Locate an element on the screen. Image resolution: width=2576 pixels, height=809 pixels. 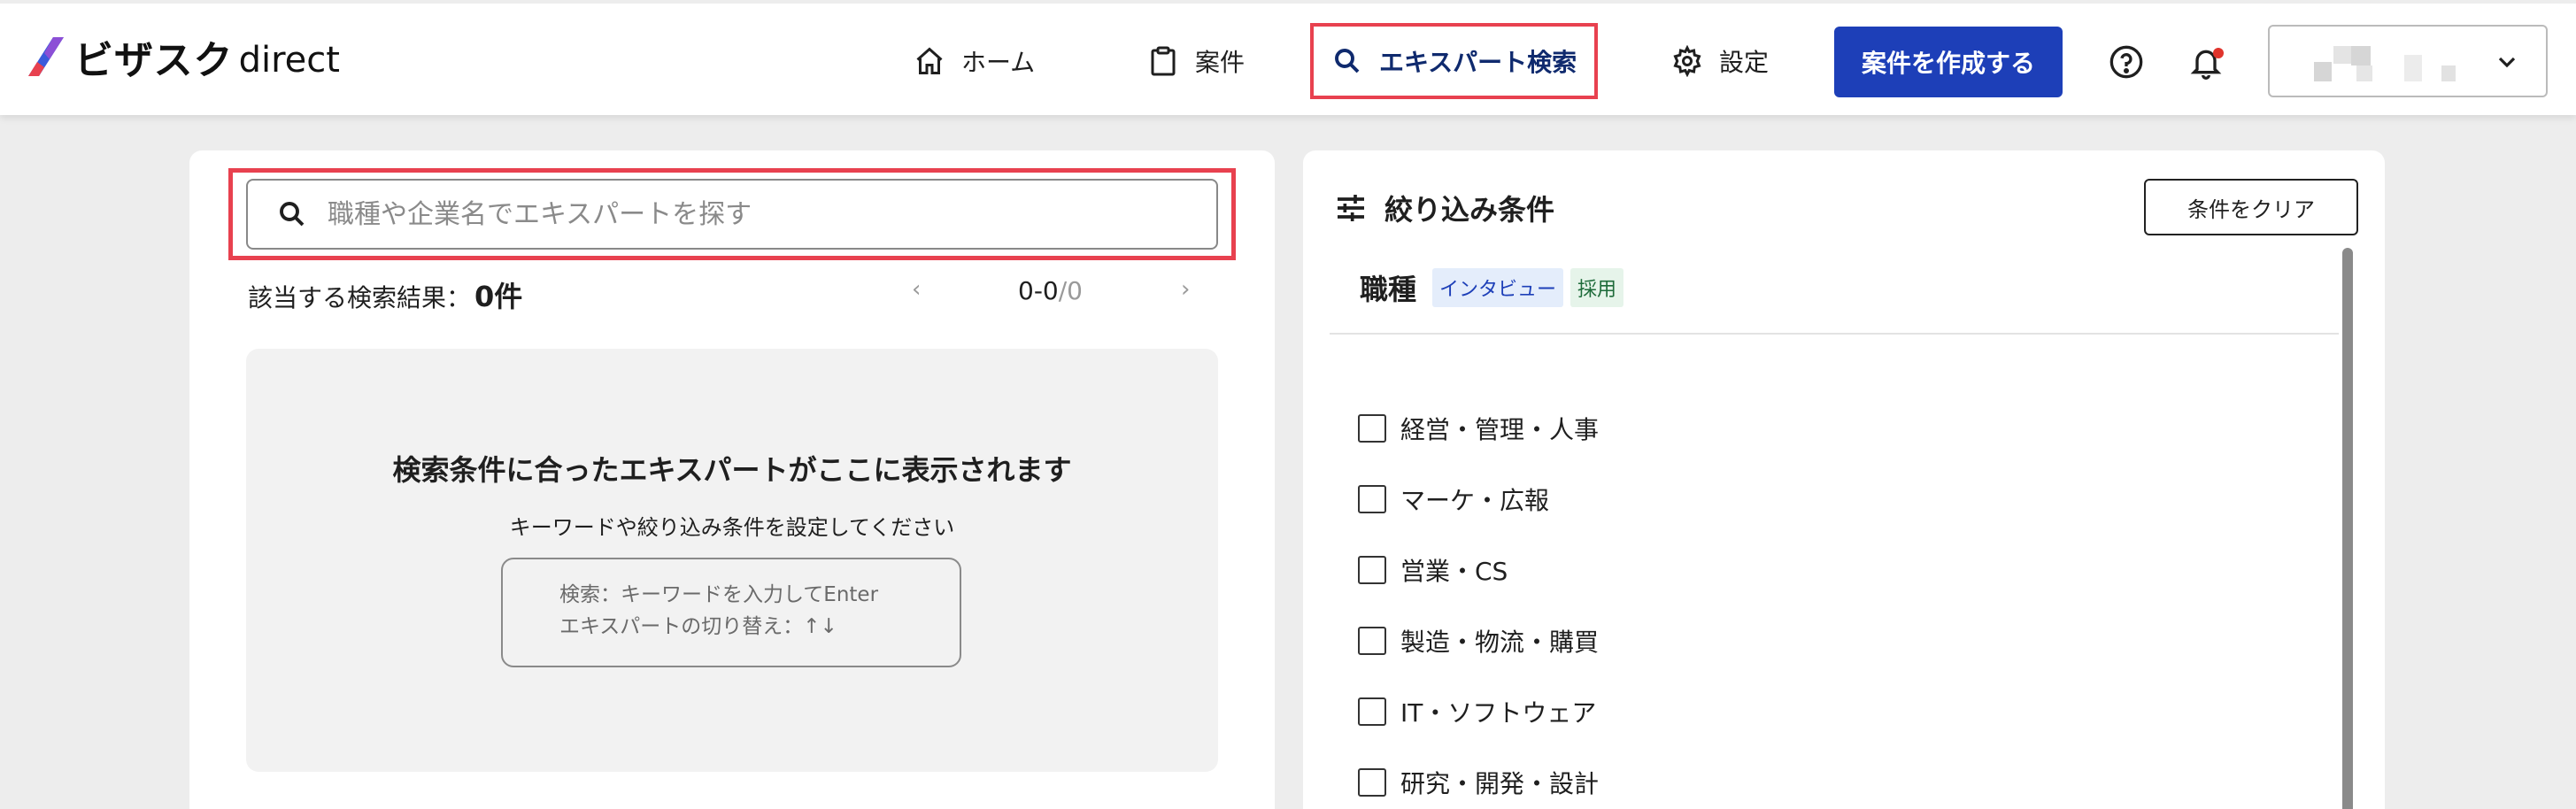
account-menu is located at coordinates (2408, 61).